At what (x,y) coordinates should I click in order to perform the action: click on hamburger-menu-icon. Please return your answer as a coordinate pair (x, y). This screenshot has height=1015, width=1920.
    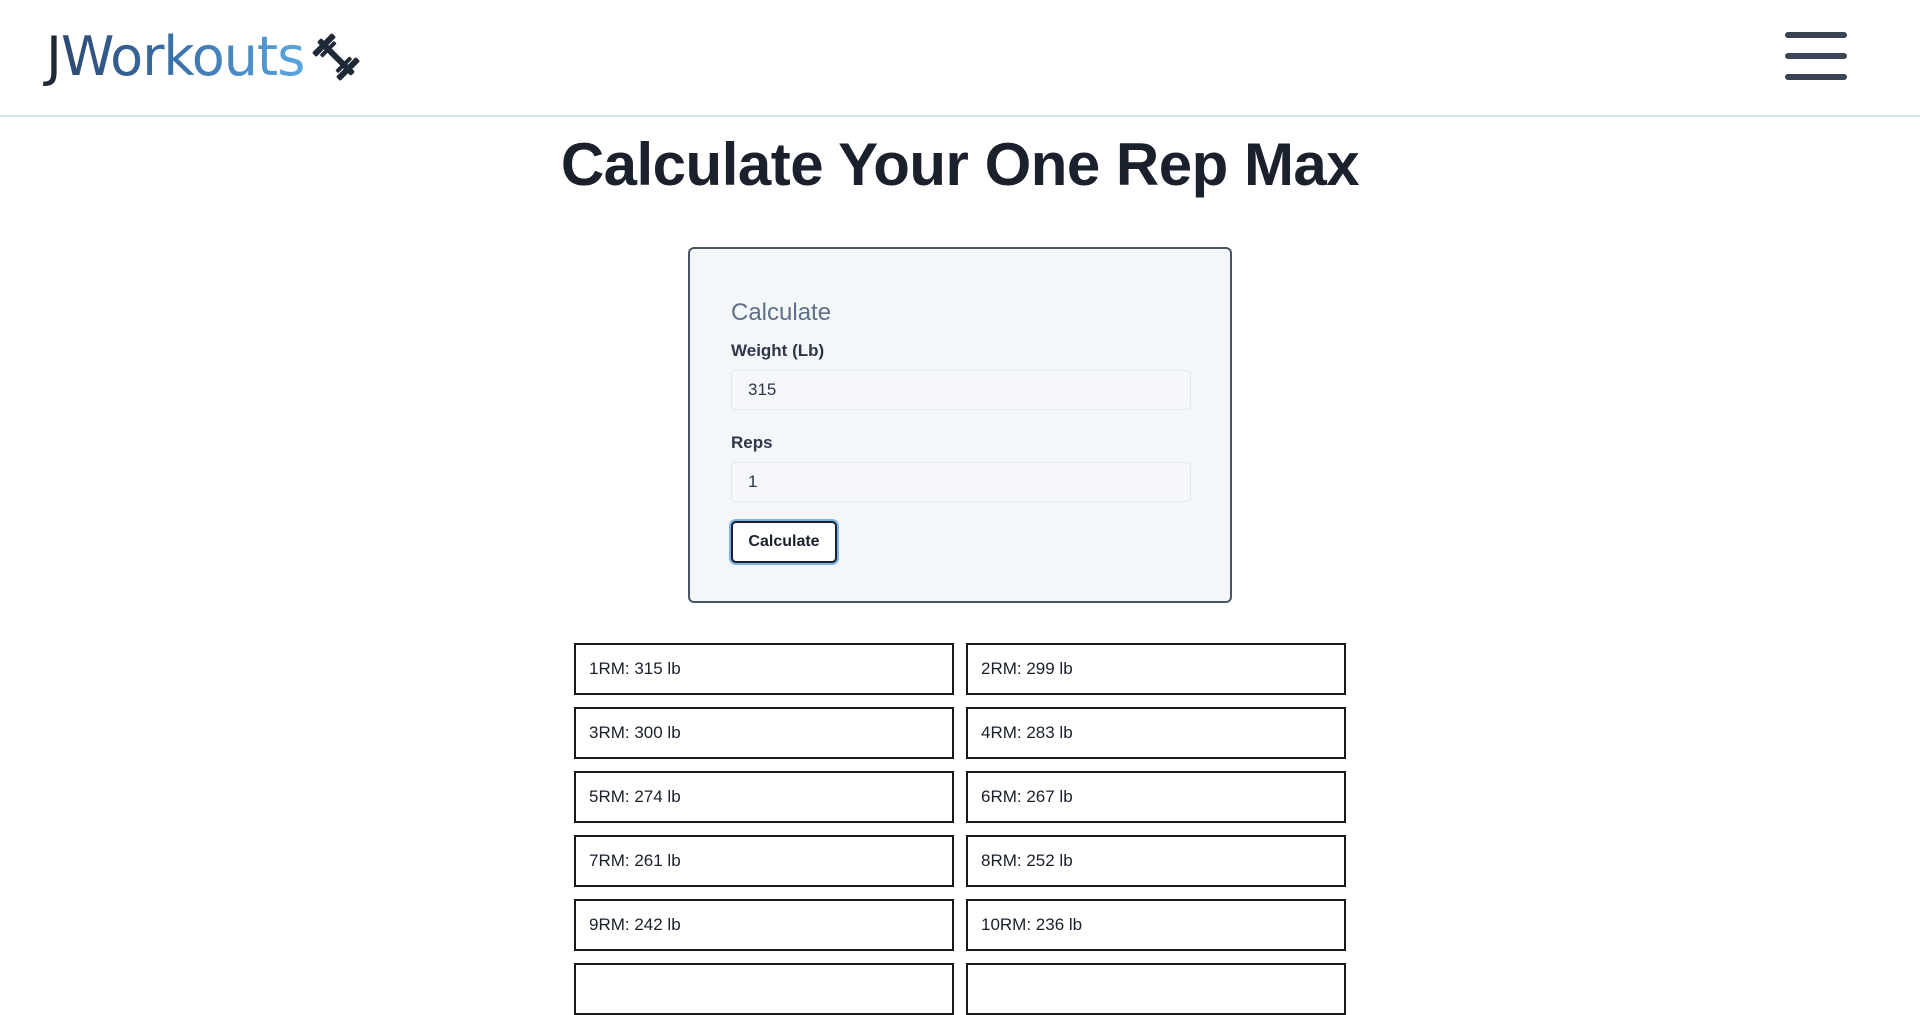
    Looking at the image, I should click on (1816, 56).